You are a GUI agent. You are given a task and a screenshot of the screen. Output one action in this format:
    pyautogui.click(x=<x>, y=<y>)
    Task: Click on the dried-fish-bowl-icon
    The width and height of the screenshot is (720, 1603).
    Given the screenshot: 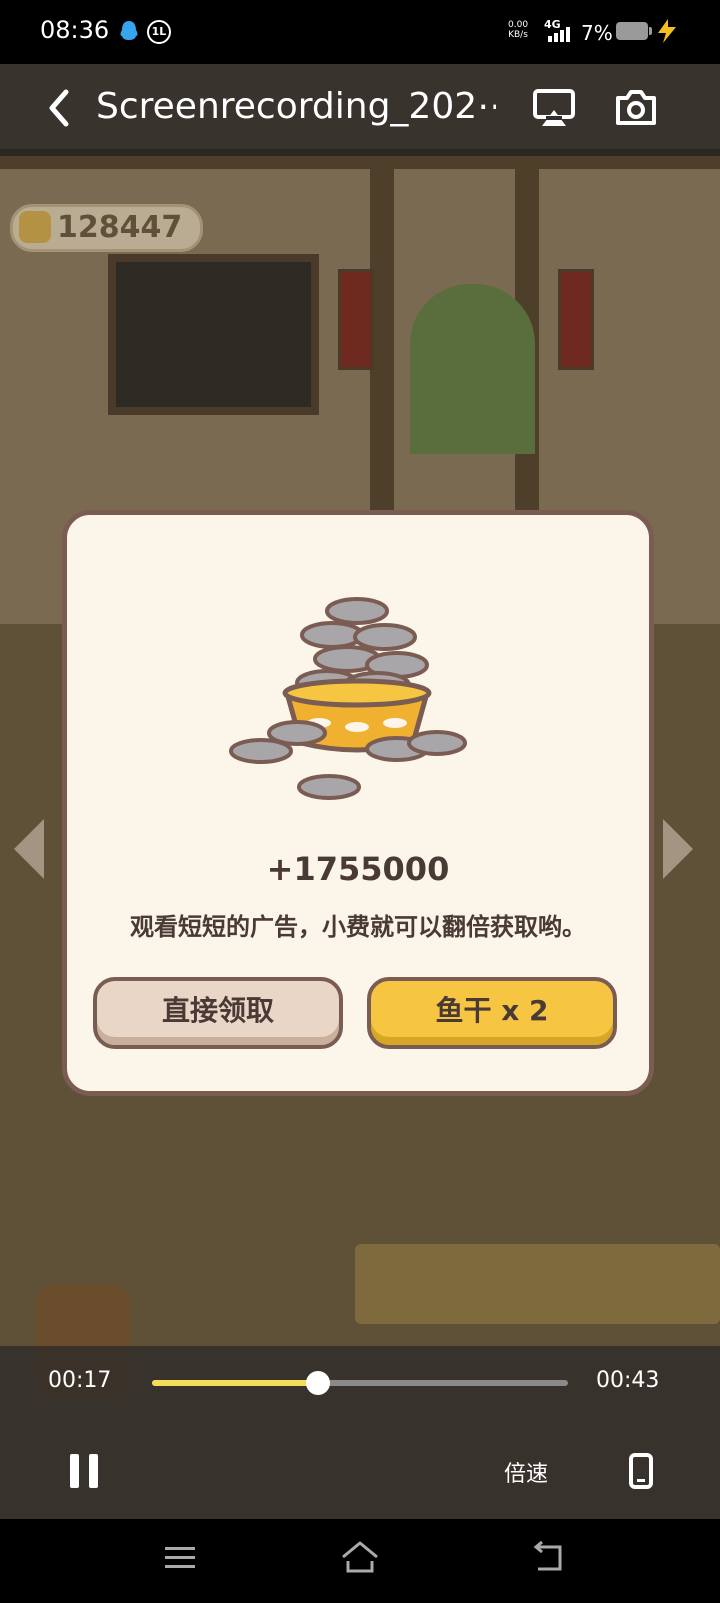 What is the action you would take?
    pyautogui.click(x=348, y=698)
    